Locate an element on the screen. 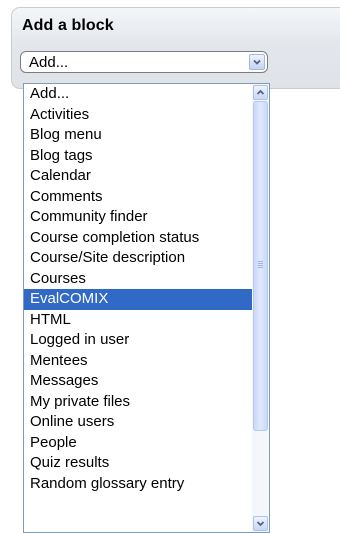 The width and height of the screenshot is (340, 533). scroll-up-button is located at coordinates (260, 92).